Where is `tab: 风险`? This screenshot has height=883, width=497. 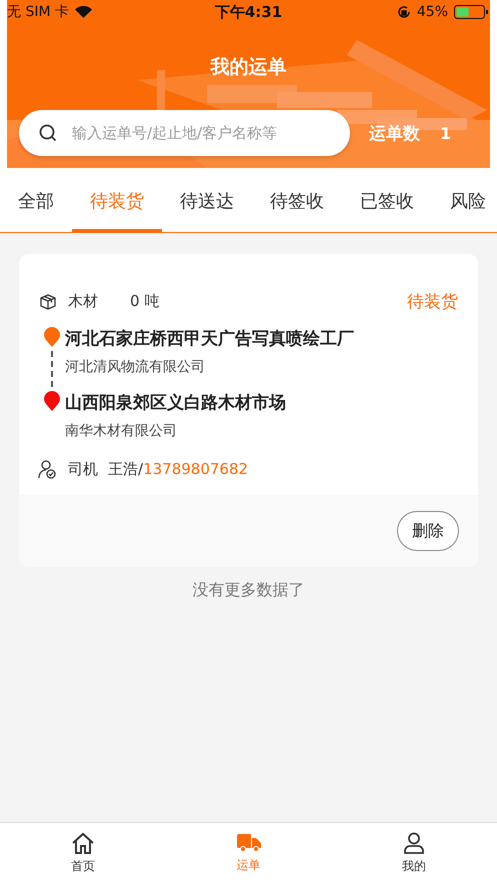 tab: 风险 is located at coordinates (464, 200).